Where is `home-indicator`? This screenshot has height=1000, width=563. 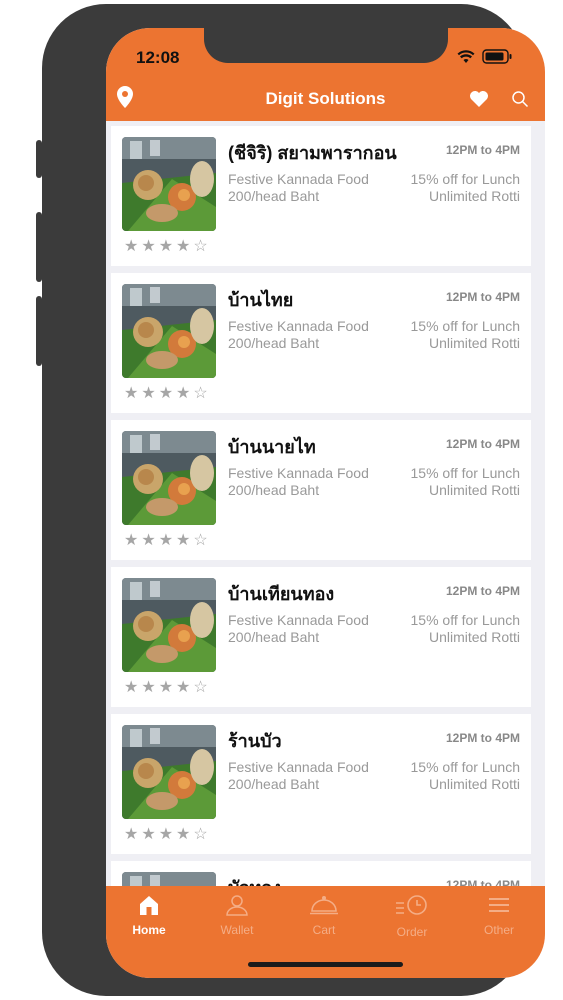 home-indicator is located at coordinates (325, 964).